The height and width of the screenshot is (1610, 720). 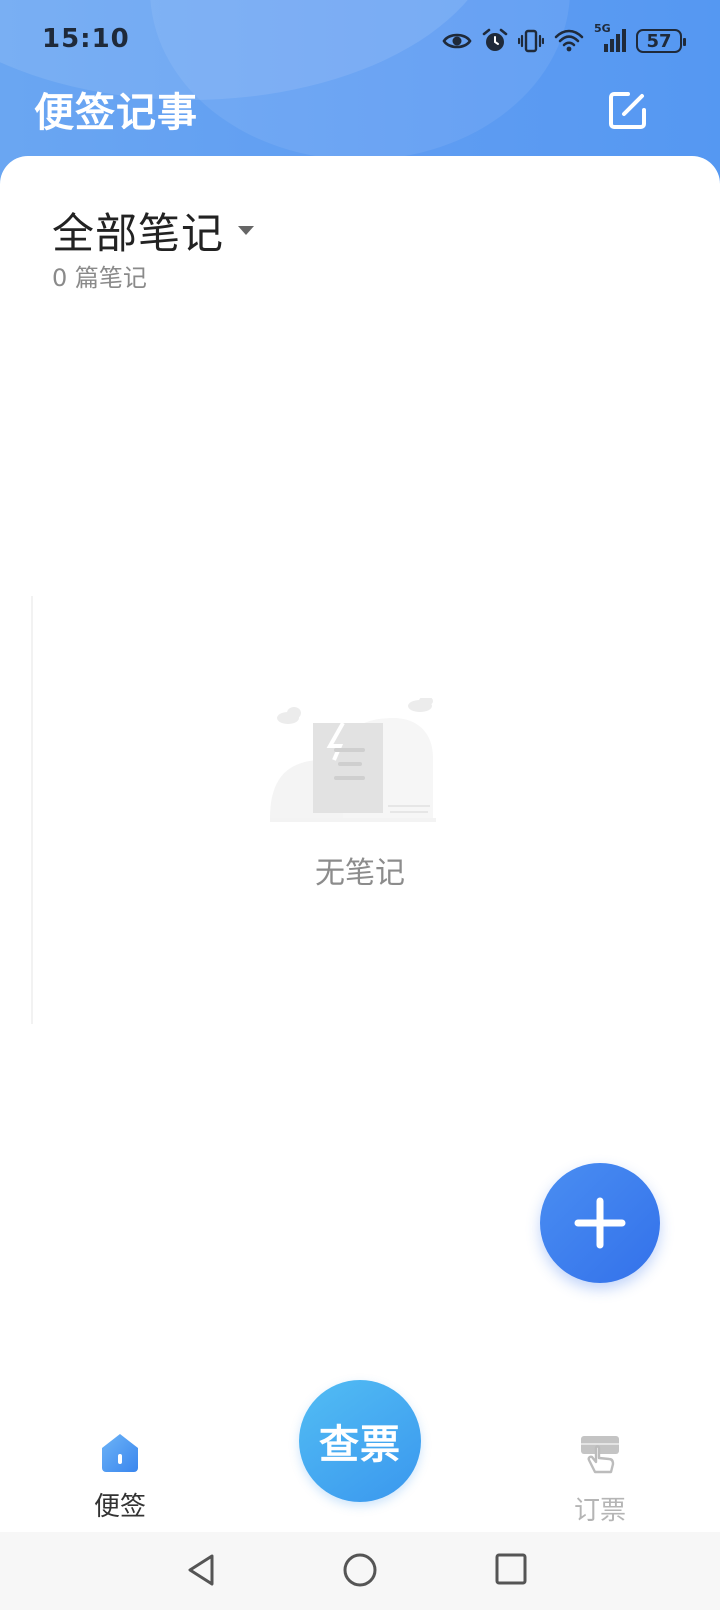 I want to click on network-type: 5G, so click(x=602, y=28).